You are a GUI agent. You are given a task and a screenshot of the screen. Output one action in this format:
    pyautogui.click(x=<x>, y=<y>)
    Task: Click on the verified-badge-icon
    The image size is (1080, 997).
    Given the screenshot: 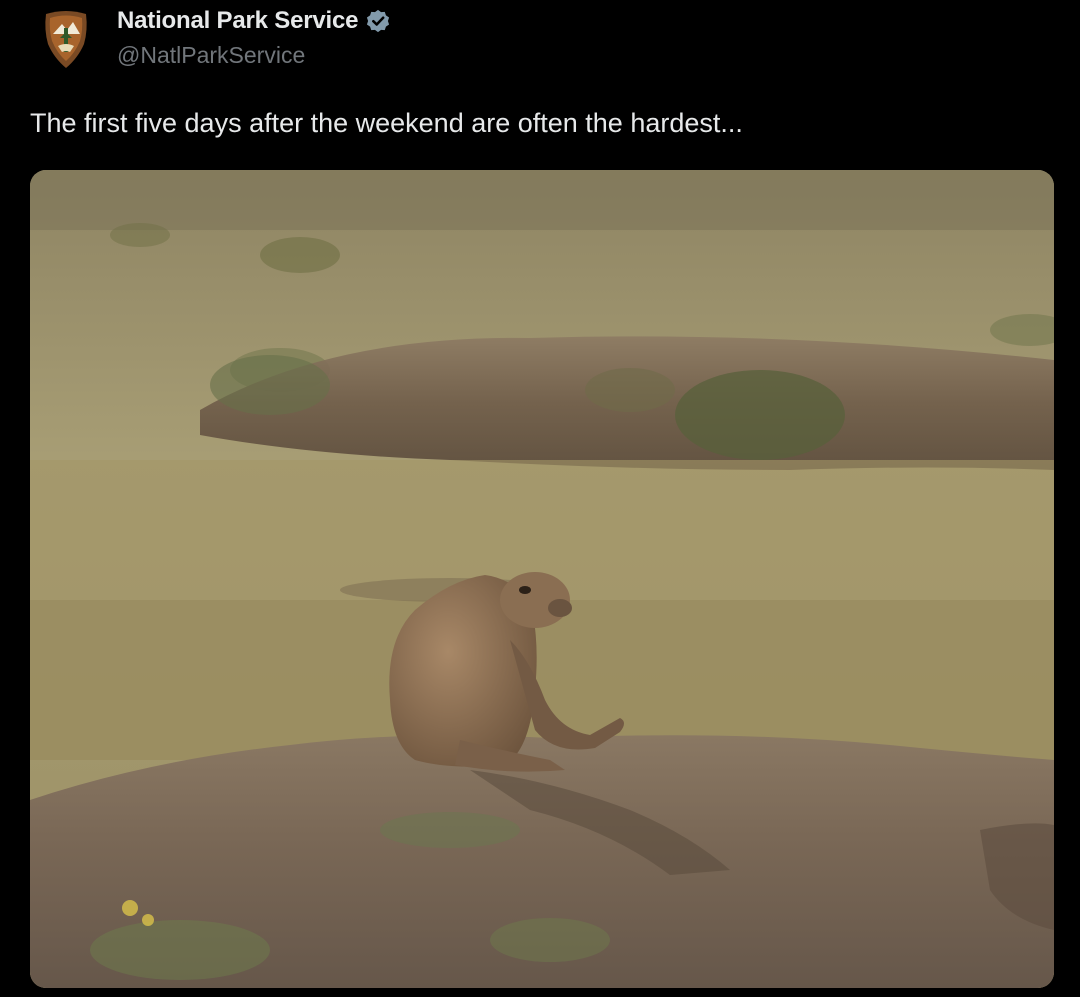 What is the action you would take?
    pyautogui.click(x=378, y=21)
    